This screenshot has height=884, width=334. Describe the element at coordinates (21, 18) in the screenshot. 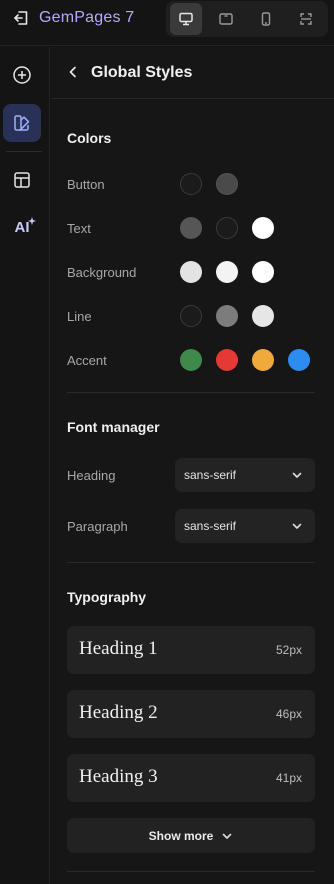

I see `exit-icon` at that location.